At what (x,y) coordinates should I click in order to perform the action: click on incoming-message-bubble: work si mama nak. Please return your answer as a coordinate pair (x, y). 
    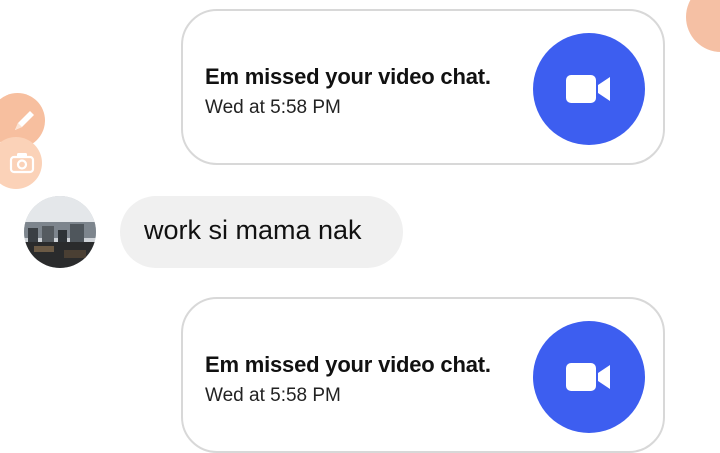
    Looking at the image, I should click on (261, 232).